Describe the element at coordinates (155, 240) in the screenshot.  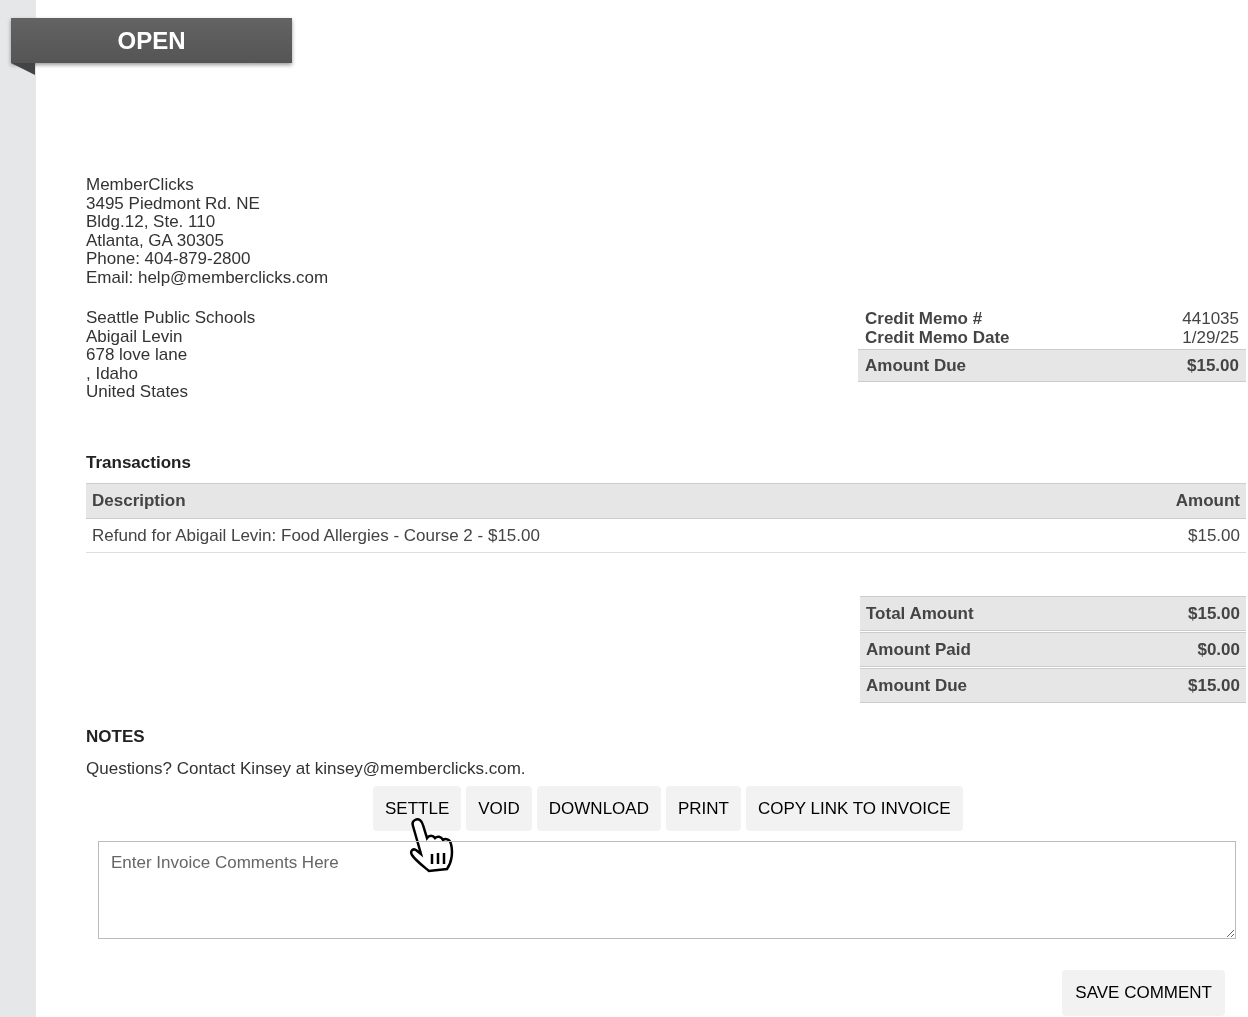
I see `address-line: Atlanta, GA 30305` at that location.